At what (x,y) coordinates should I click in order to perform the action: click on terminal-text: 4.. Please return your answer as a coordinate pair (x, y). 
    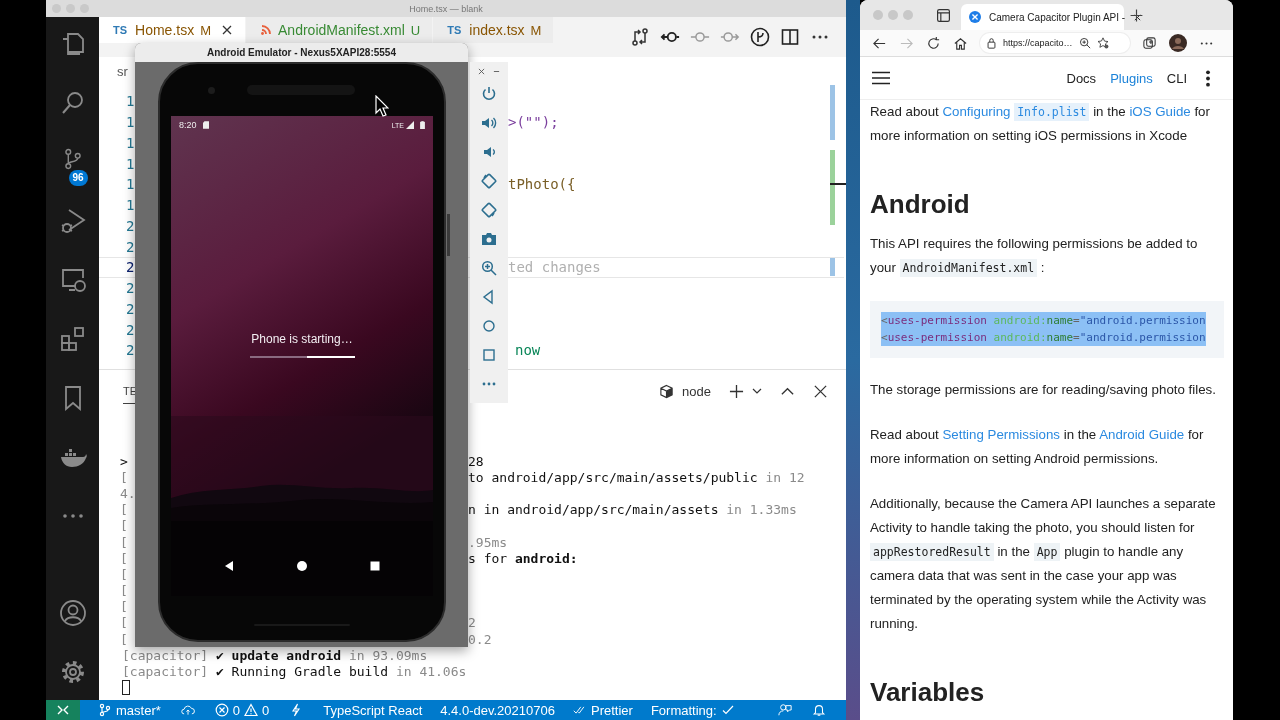
    Looking at the image, I should click on (128, 493).